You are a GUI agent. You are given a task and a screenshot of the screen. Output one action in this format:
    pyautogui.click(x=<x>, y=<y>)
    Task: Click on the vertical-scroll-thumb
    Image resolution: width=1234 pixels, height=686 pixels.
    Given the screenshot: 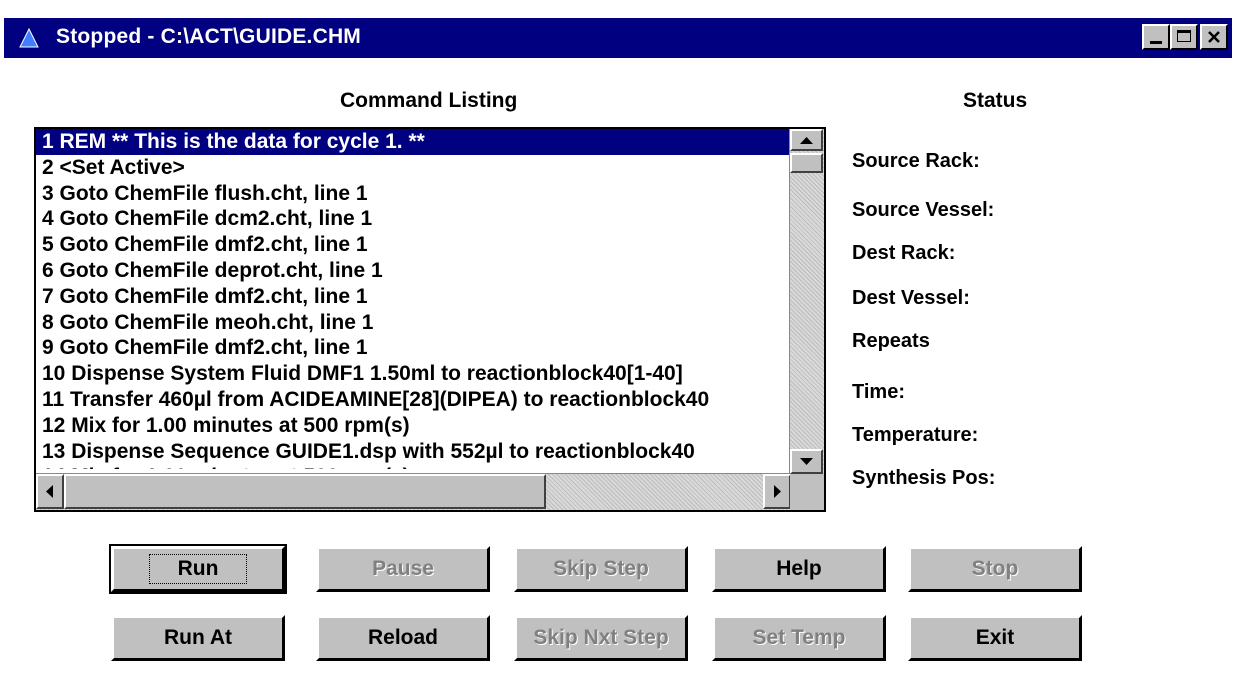 What is the action you would take?
    pyautogui.click(x=806, y=163)
    